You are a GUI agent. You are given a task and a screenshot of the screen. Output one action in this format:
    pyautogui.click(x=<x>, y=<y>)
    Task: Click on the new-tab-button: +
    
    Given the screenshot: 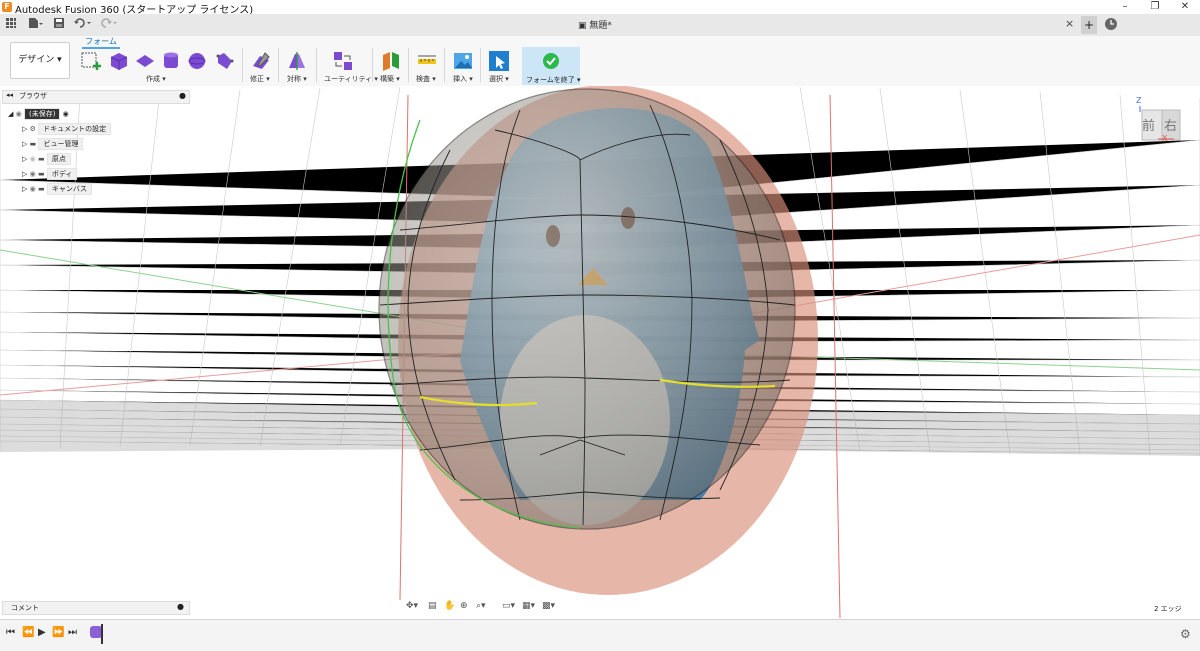 What is the action you would take?
    pyautogui.click(x=1089, y=25)
    